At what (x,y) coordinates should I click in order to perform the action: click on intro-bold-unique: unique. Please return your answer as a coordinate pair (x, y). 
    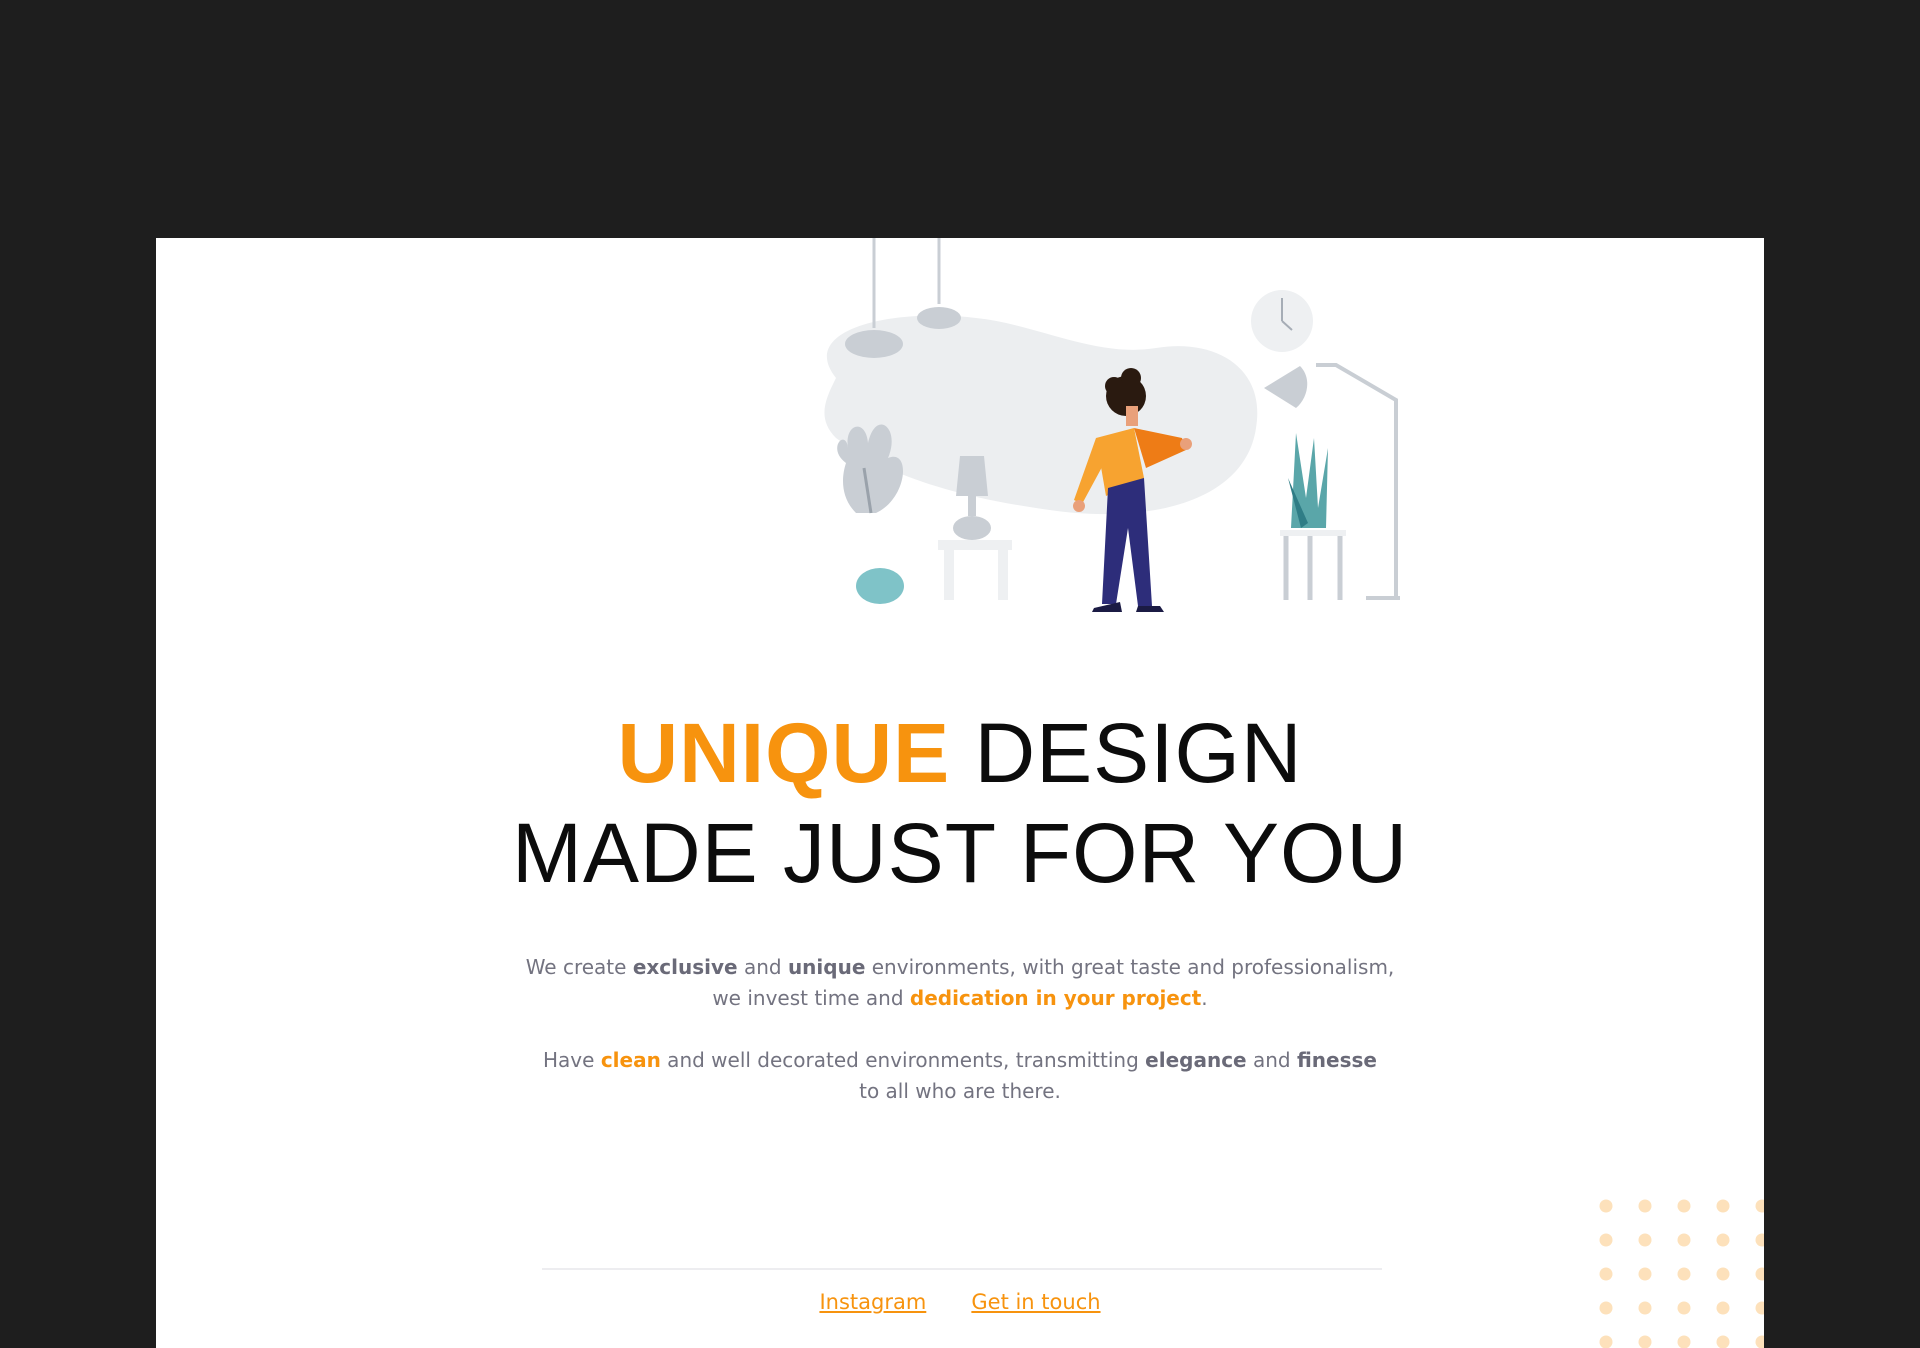
    Looking at the image, I should click on (826, 967).